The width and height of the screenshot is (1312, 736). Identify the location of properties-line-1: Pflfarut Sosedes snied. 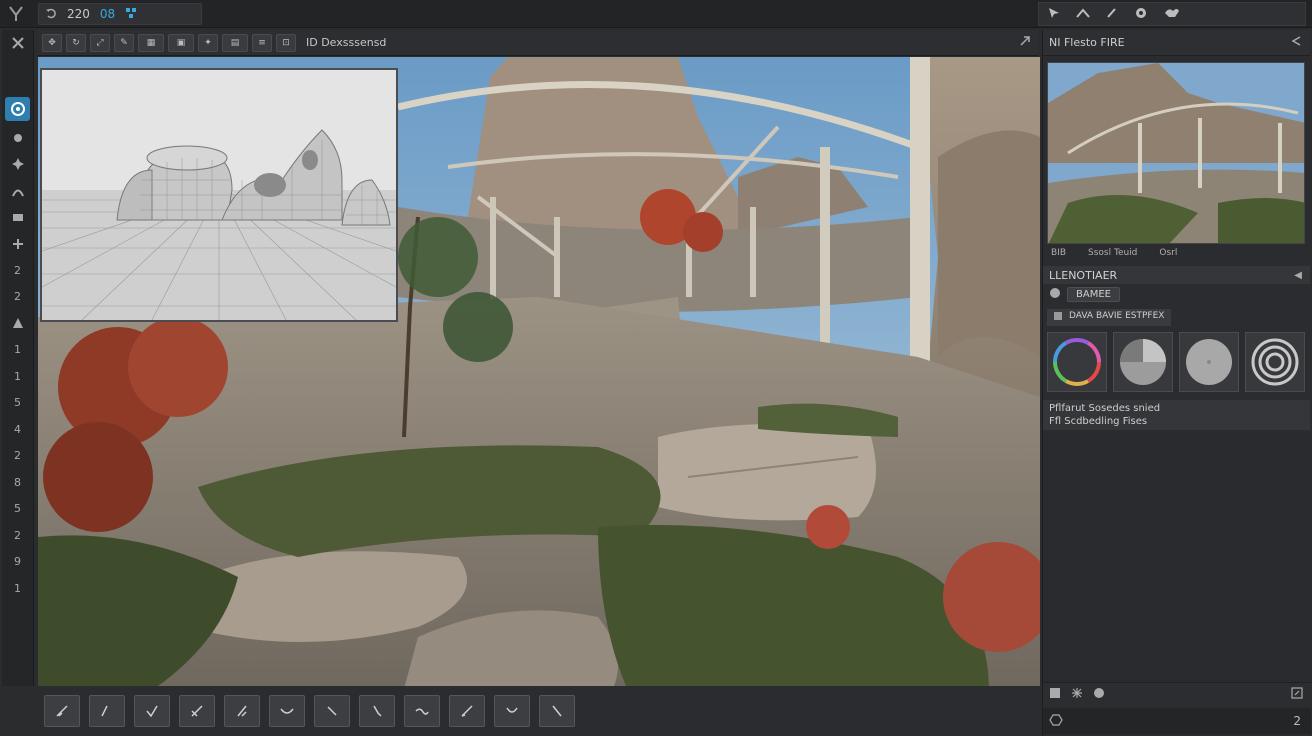
(1105, 408).